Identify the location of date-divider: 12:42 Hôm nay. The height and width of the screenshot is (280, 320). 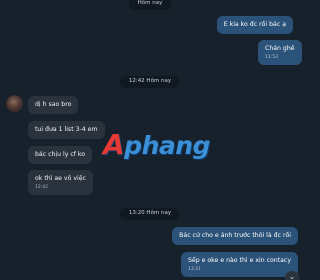
(150, 82).